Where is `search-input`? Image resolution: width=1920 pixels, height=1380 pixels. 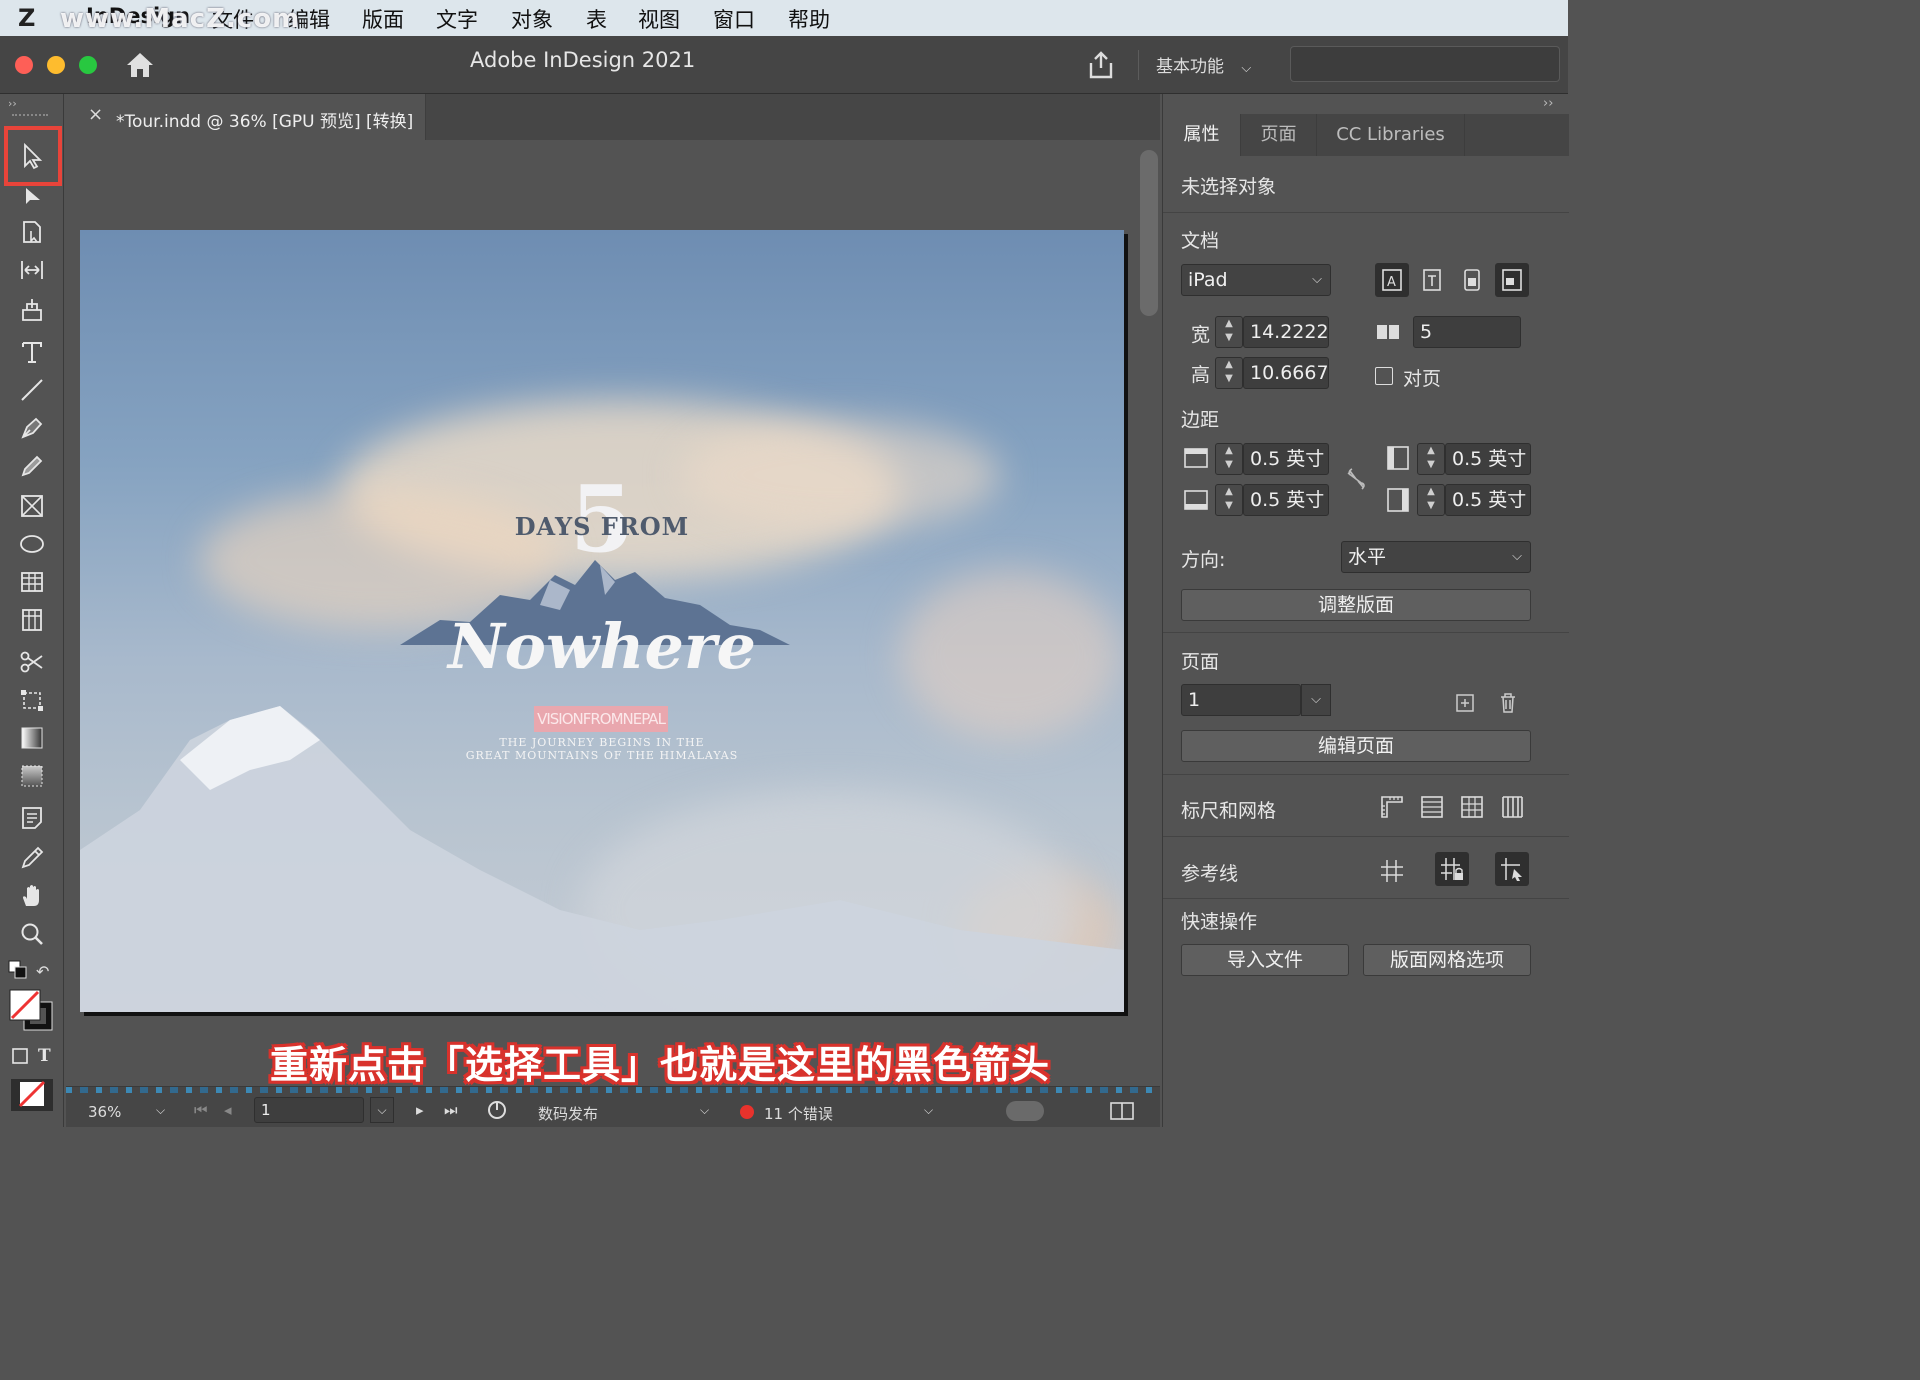
search-input is located at coordinates (1425, 64).